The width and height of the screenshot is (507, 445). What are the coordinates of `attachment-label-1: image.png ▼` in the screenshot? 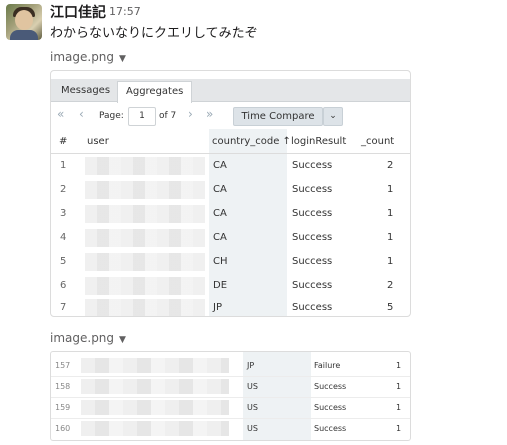 It's located at (88, 57).